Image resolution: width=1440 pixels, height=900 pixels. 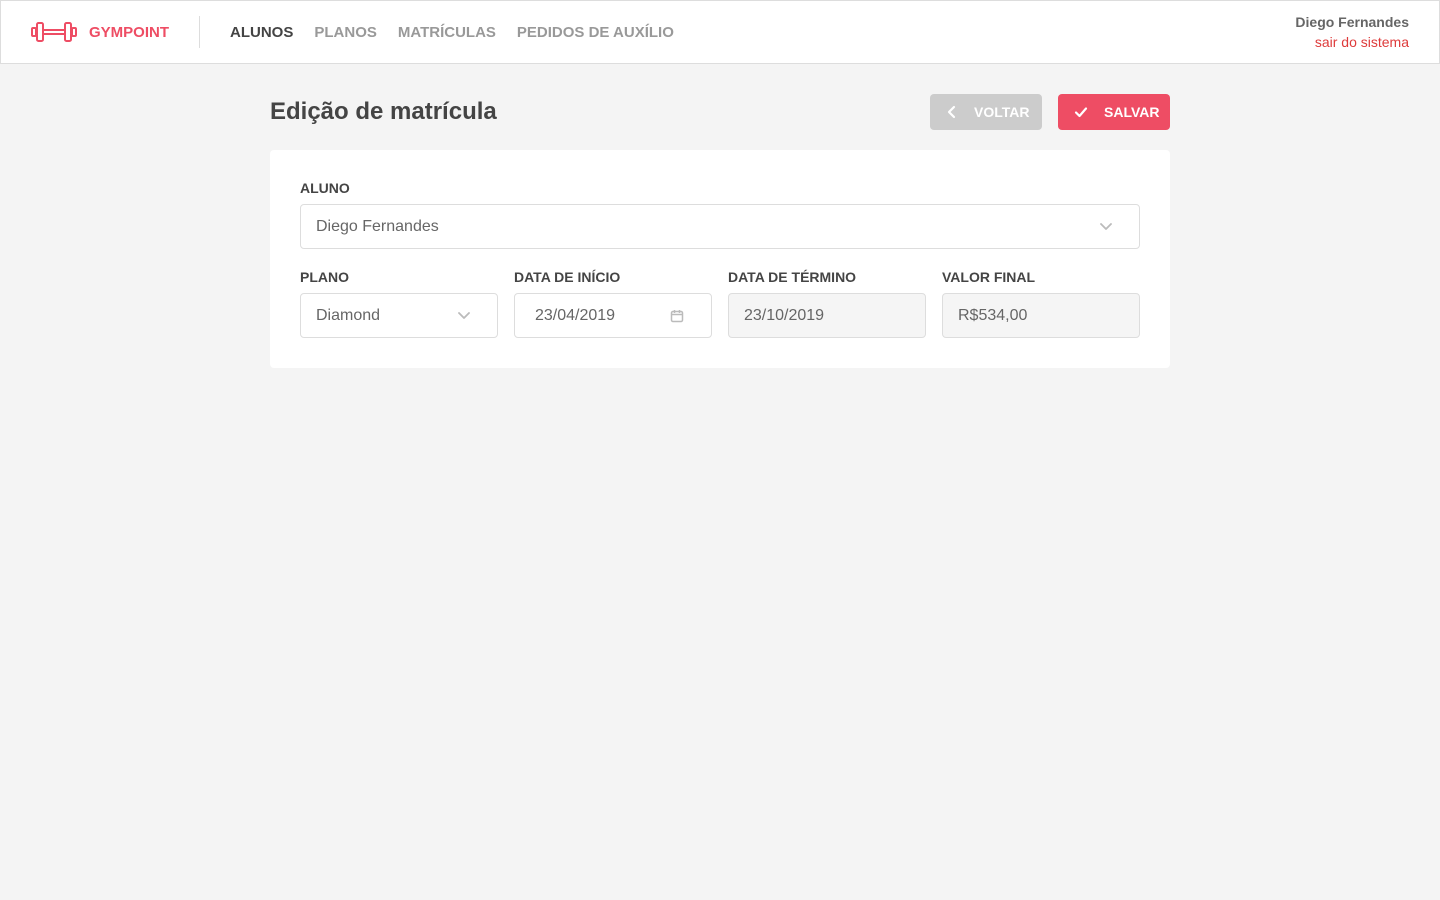 I want to click on start-date-value: 23/04/2019, so click(x=575, y=315).